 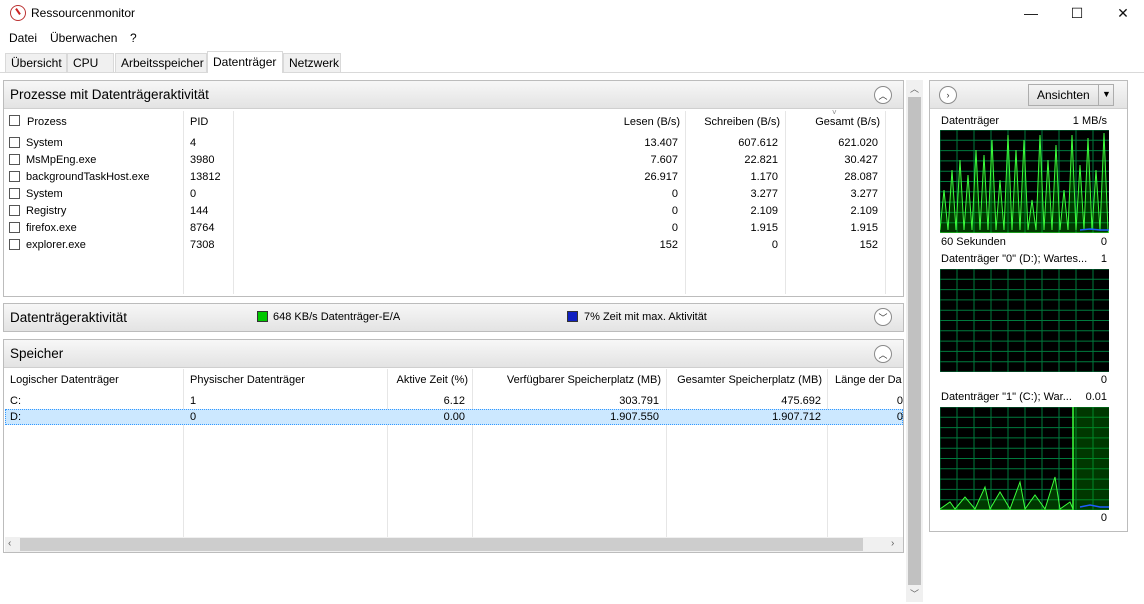 I want to click on menu-help: ?, so click(x=133, y=38).